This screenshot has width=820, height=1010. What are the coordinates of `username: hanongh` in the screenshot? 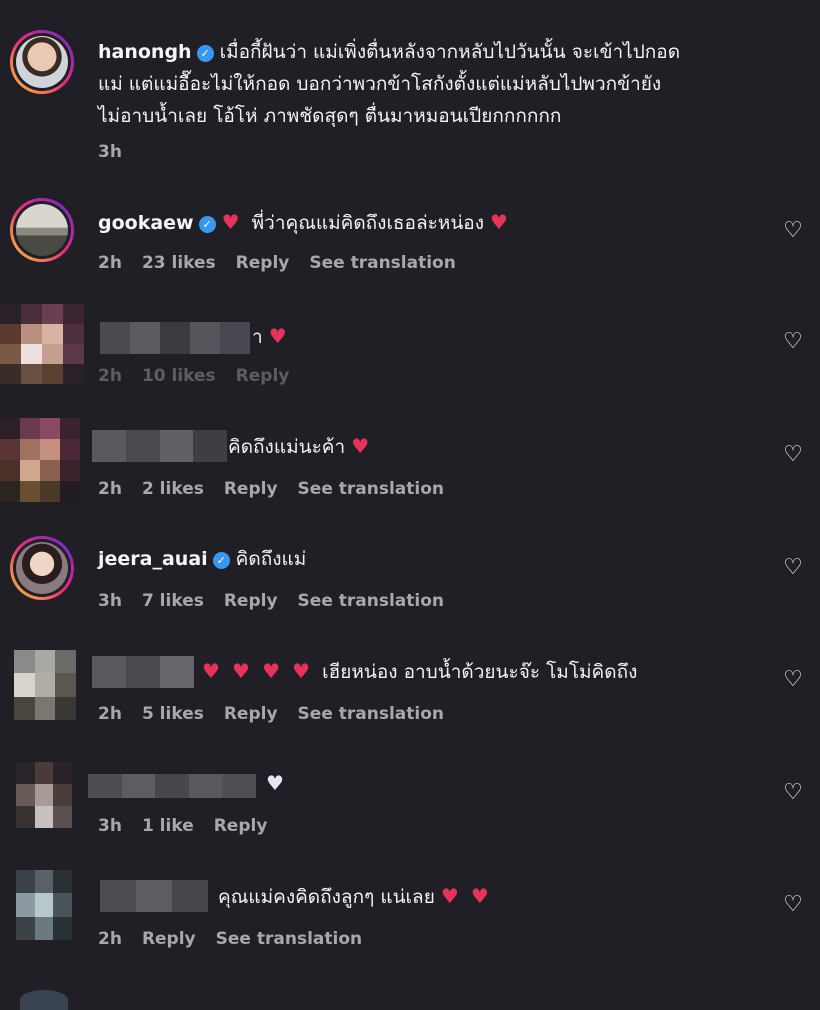 It's located at (145, 52).